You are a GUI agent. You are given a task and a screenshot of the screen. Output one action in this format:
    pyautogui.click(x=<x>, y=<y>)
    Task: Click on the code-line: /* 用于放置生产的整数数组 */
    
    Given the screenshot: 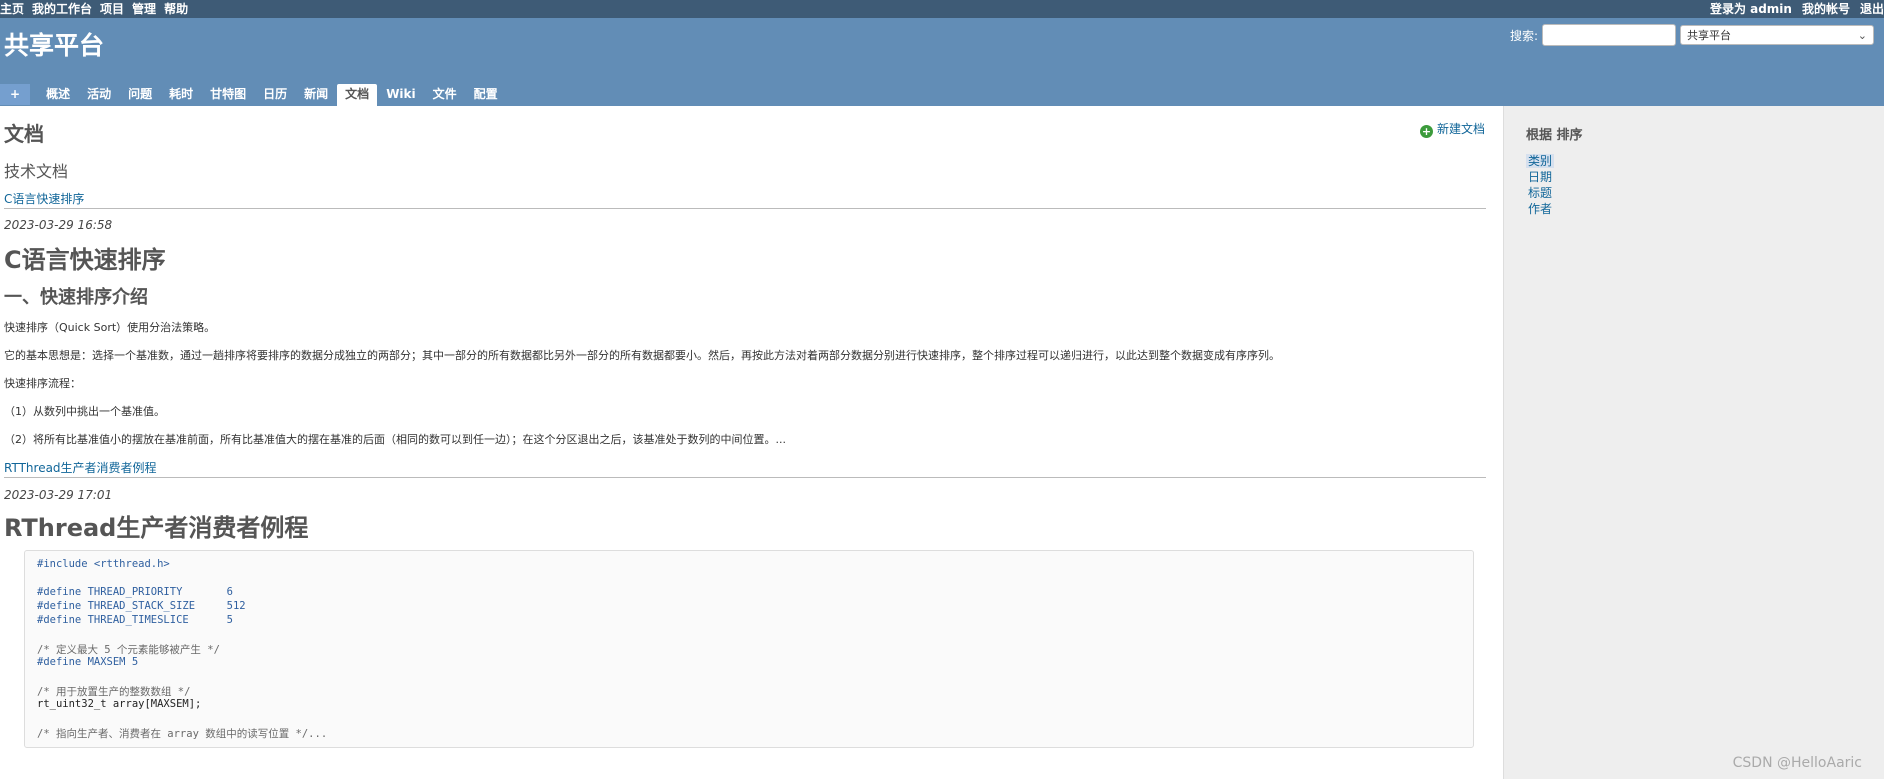 What is the action you would take?
    pyautogui.click(x=114, y=692)
    